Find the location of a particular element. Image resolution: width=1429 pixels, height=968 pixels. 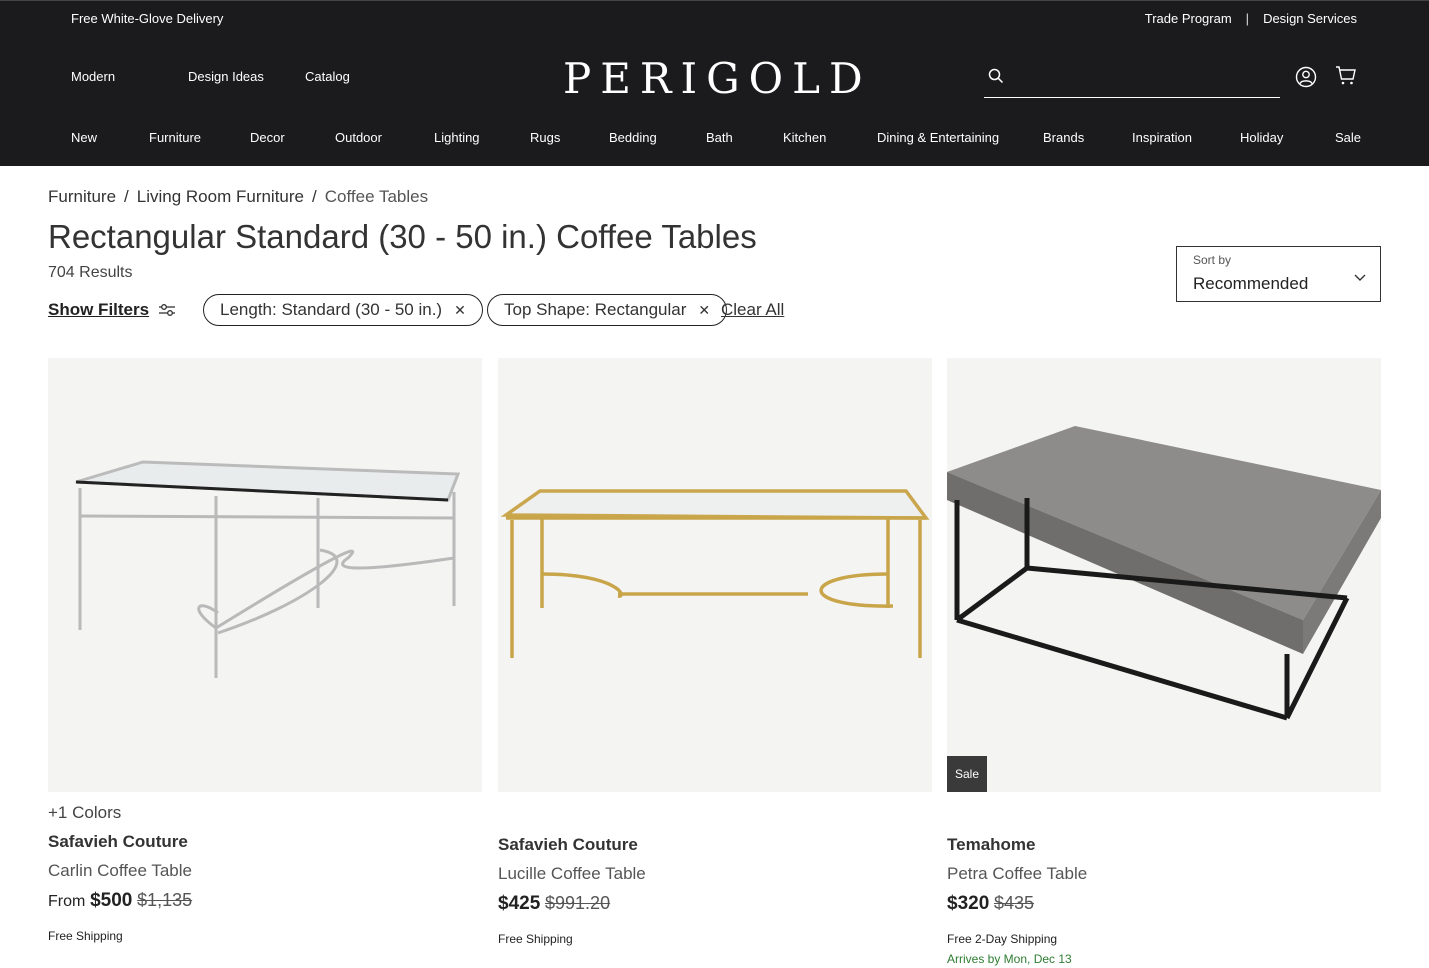

search-bar is located at coordinates (1132, 79).